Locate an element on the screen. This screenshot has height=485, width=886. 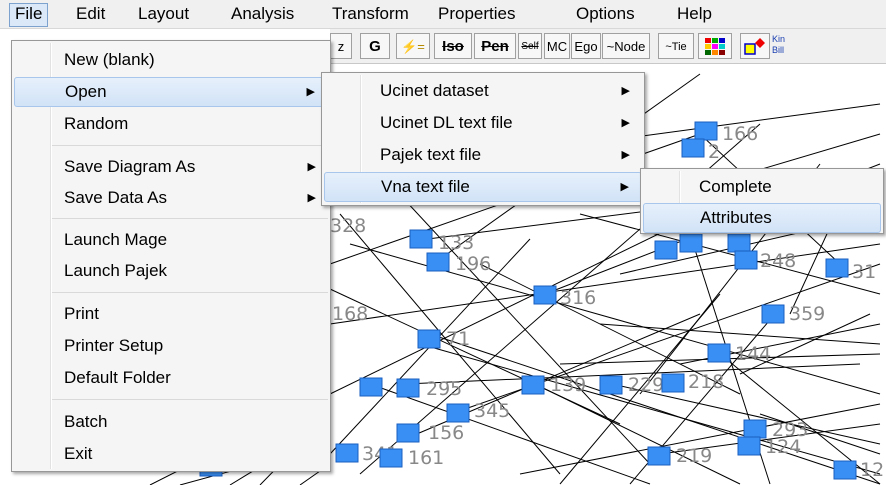
toolbar-button-node: ~Node is located at coordinates (626, 46).